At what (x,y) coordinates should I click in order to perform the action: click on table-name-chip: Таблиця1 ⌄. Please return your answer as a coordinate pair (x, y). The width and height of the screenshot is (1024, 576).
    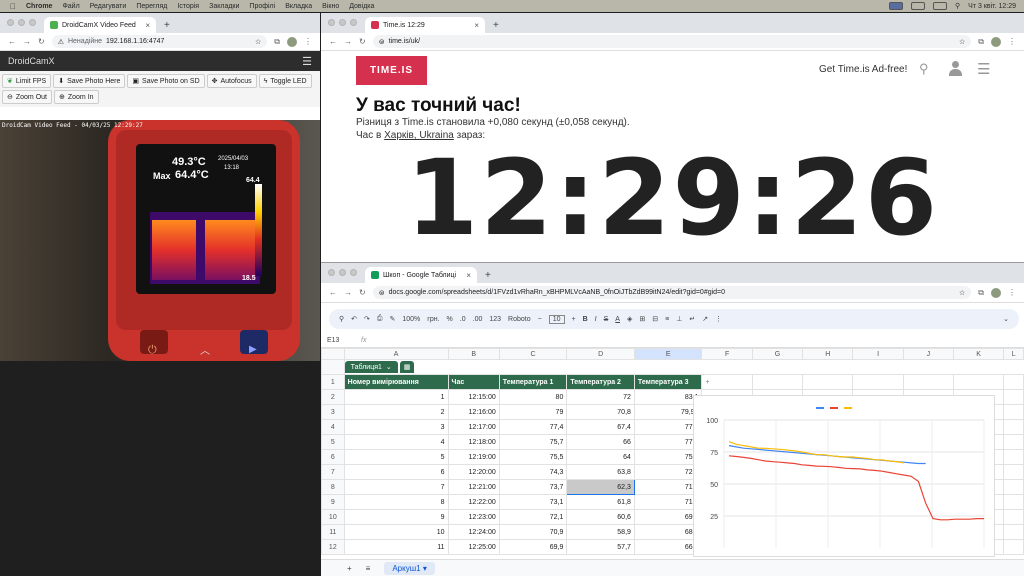
    Looking at the image, I should click on (371, 367).